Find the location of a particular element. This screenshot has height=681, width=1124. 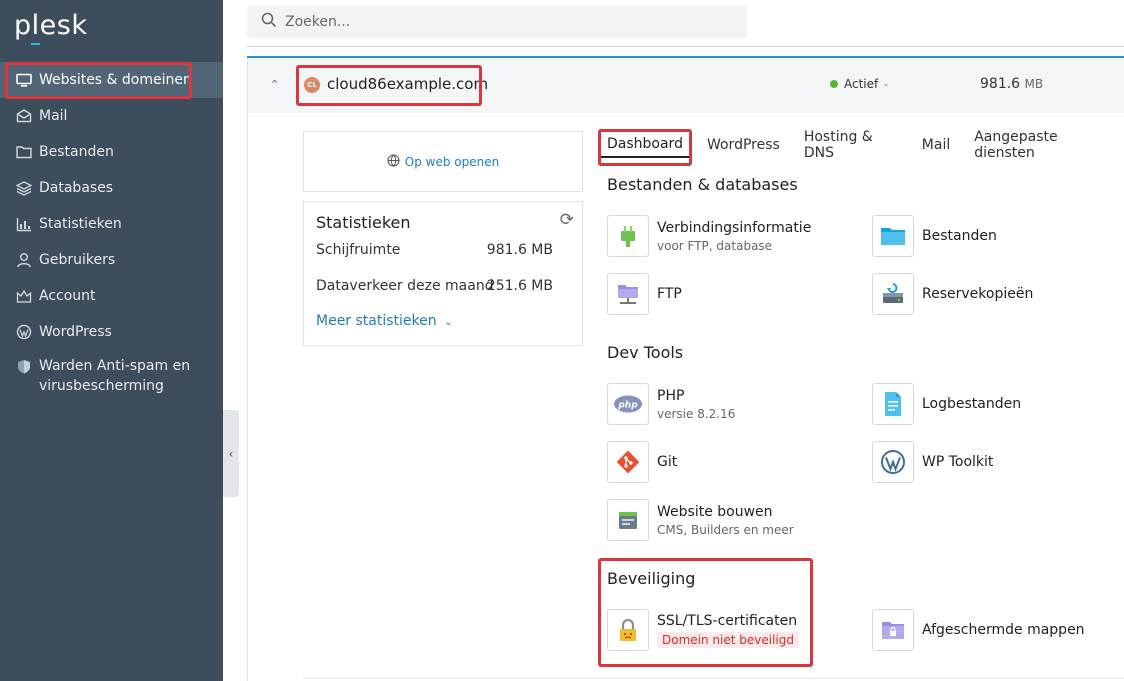

php-icon: php is located at coordinates (628, 404).